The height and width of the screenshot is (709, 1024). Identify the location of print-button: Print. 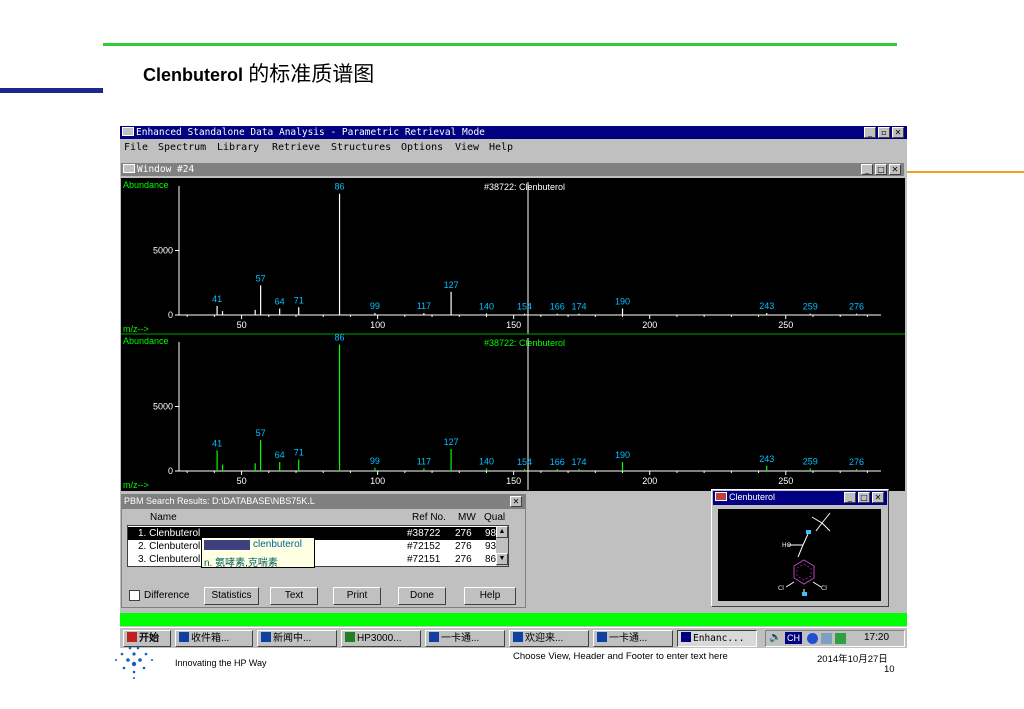
(357, 596).